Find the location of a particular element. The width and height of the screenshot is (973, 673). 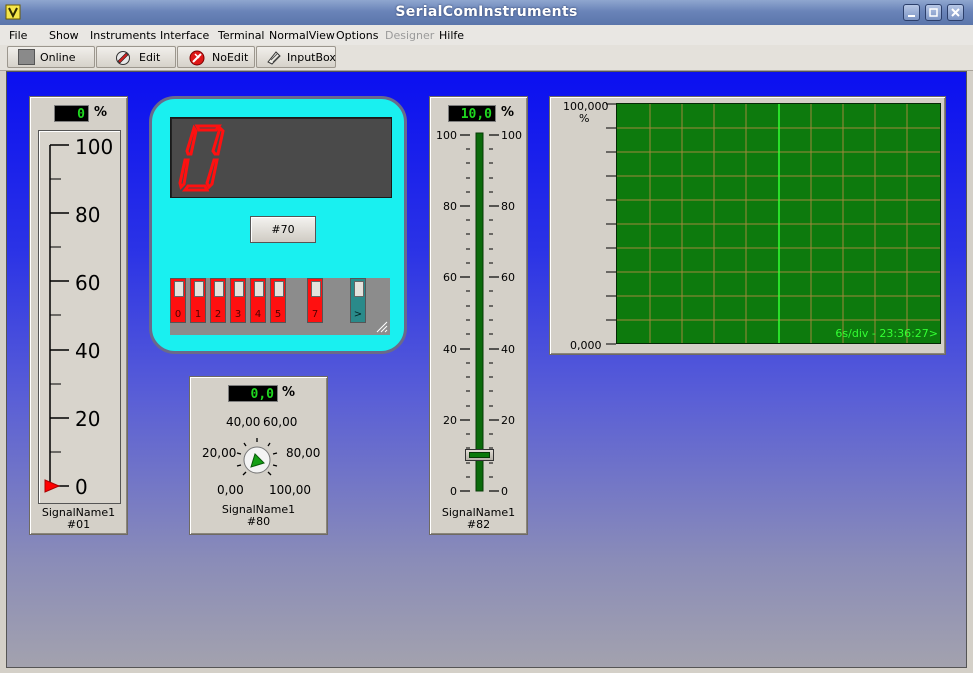

slider-unit: % is located at coordinates (508, 112).